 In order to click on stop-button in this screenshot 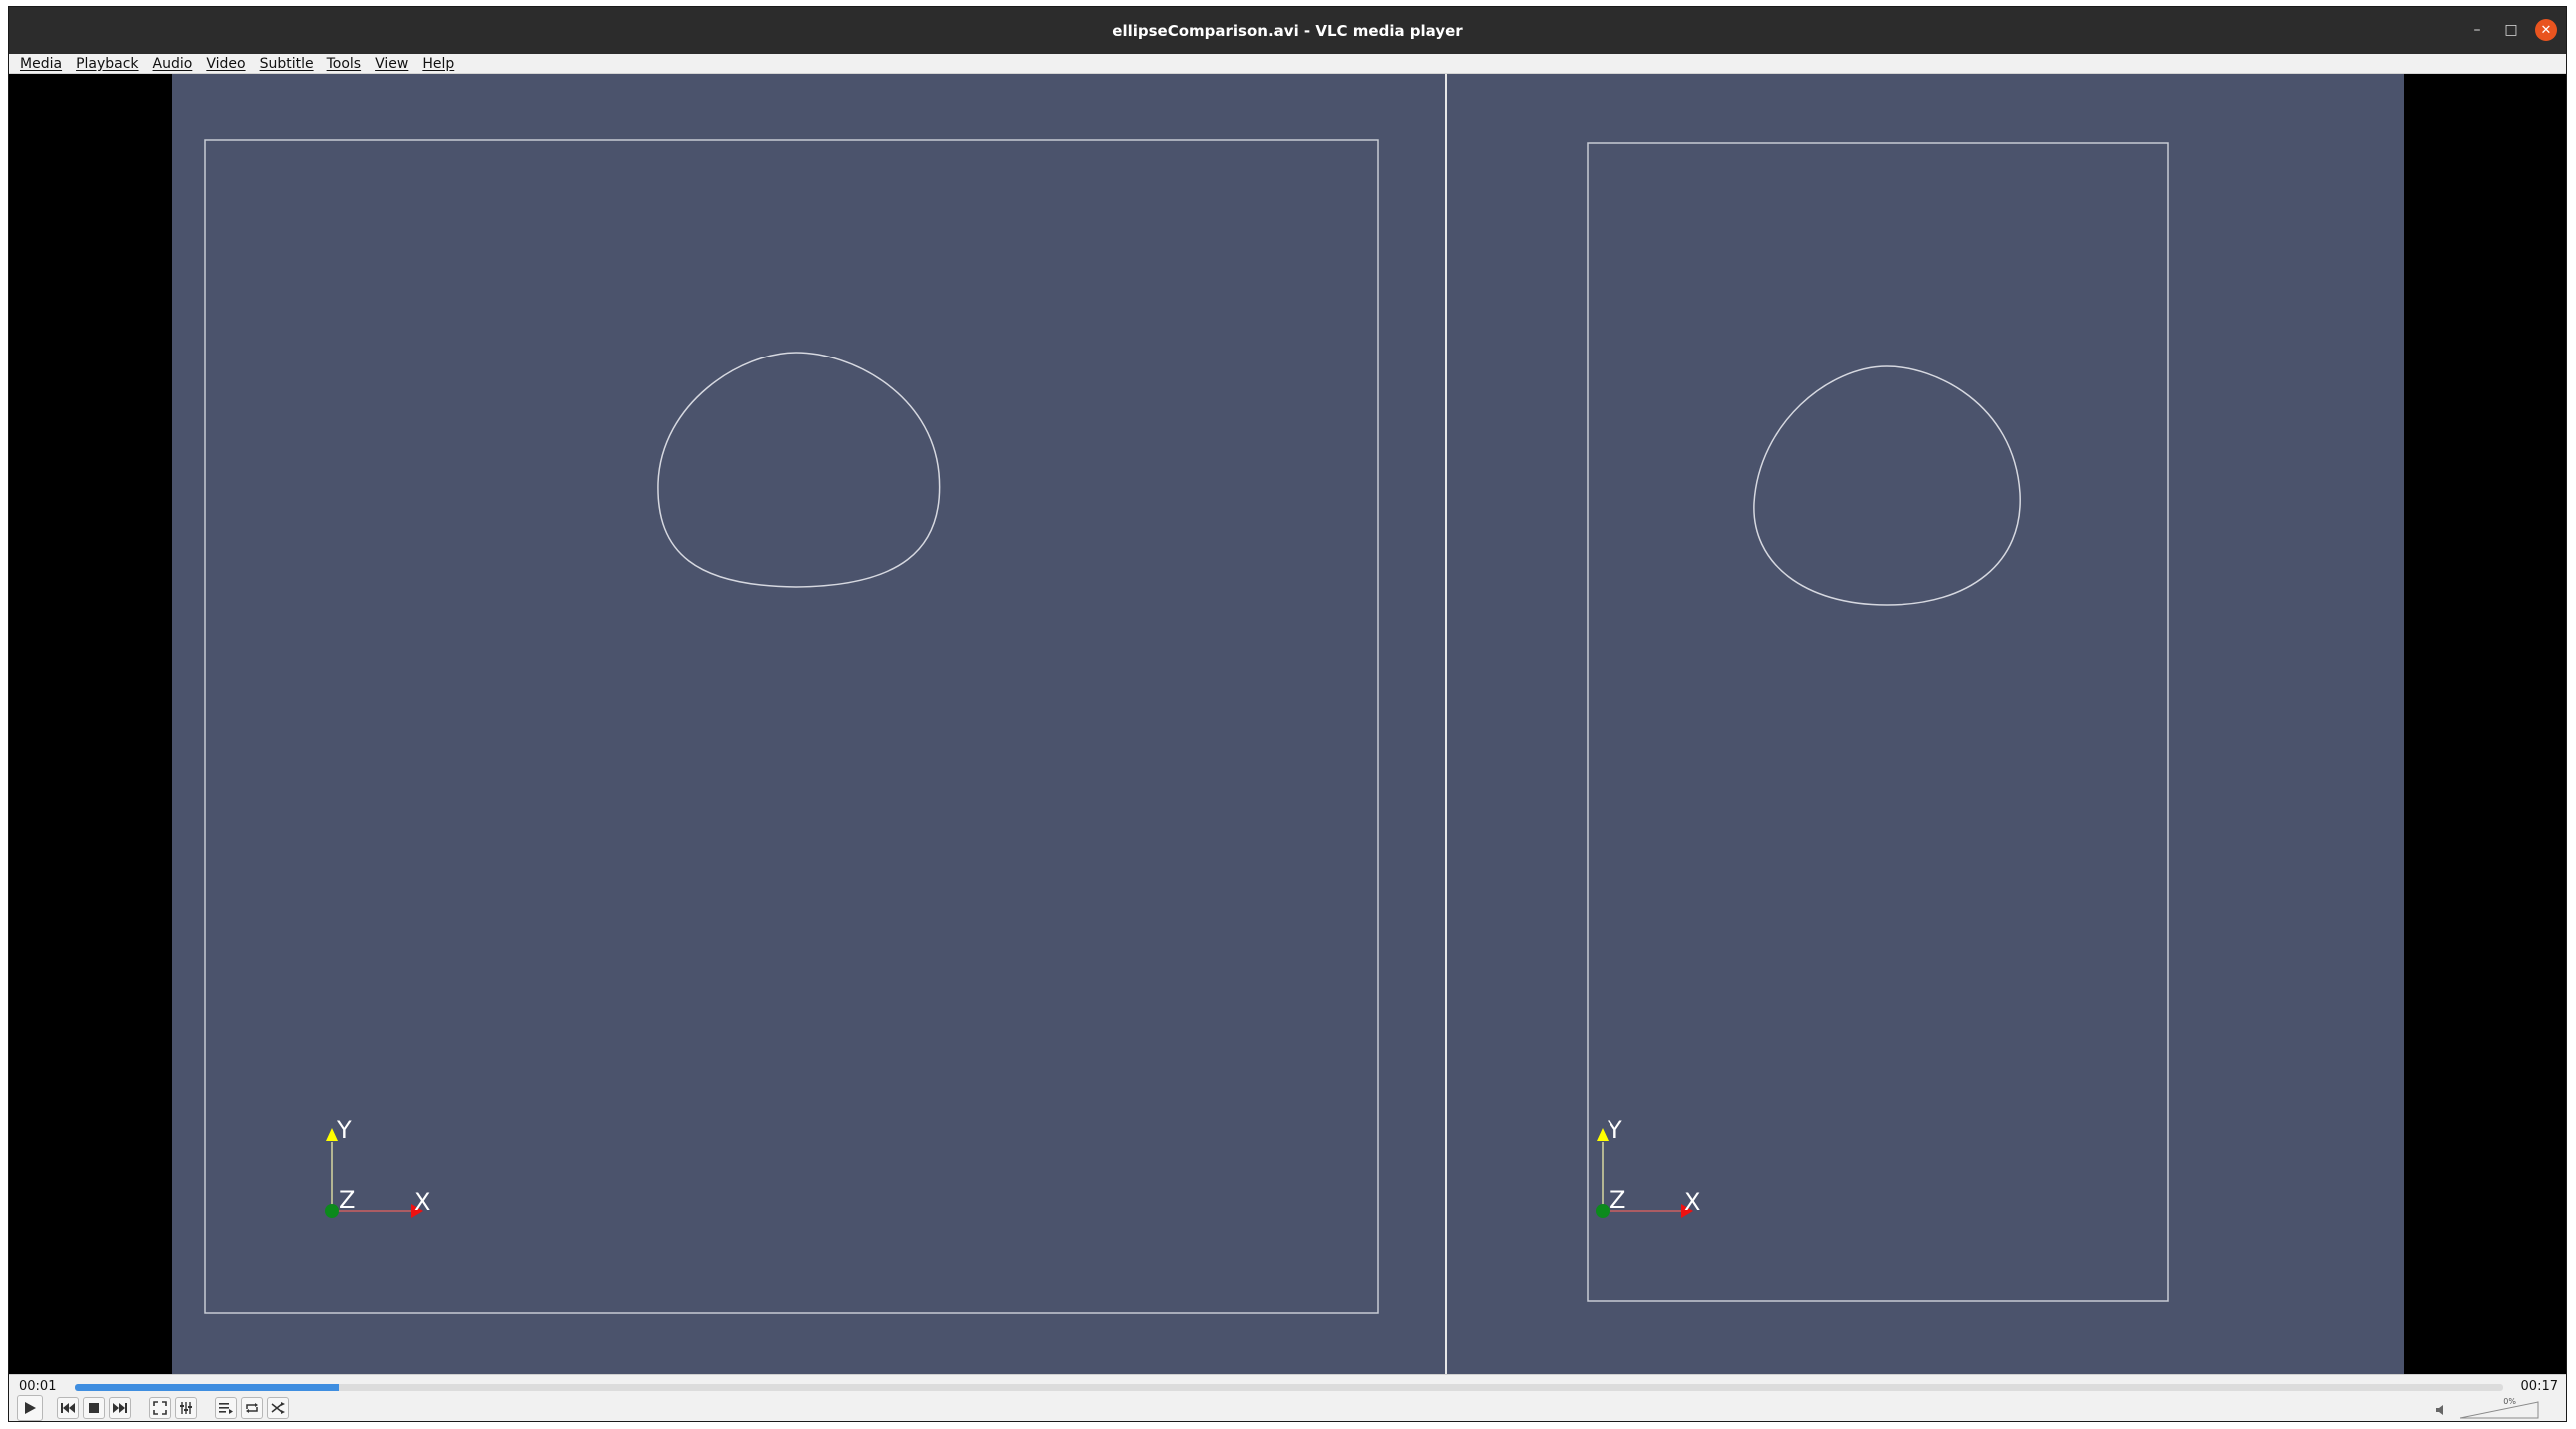, I will do `click(94, 1408)`.